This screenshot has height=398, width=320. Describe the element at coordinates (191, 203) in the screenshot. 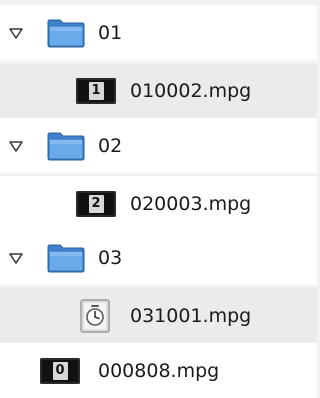

I see `file-label: 020003.mpg` at that location.